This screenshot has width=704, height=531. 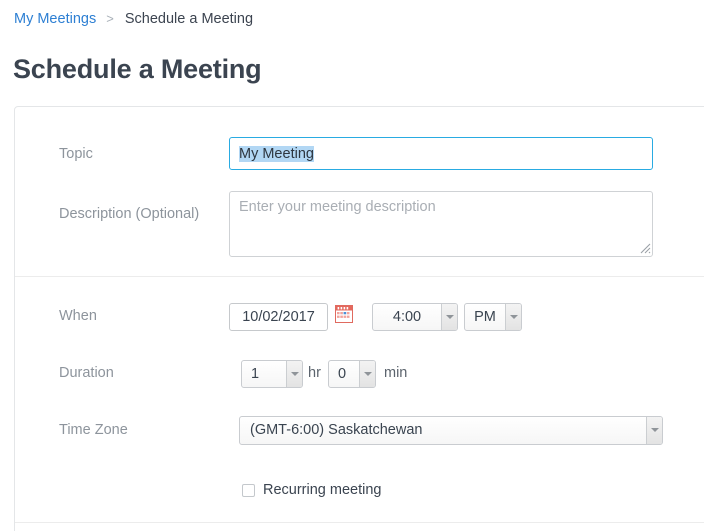 What do you see at coordinates (352, 374) in the screenshot?
I see `duration-minutes-select: 0` at bounding box center [352, 374].